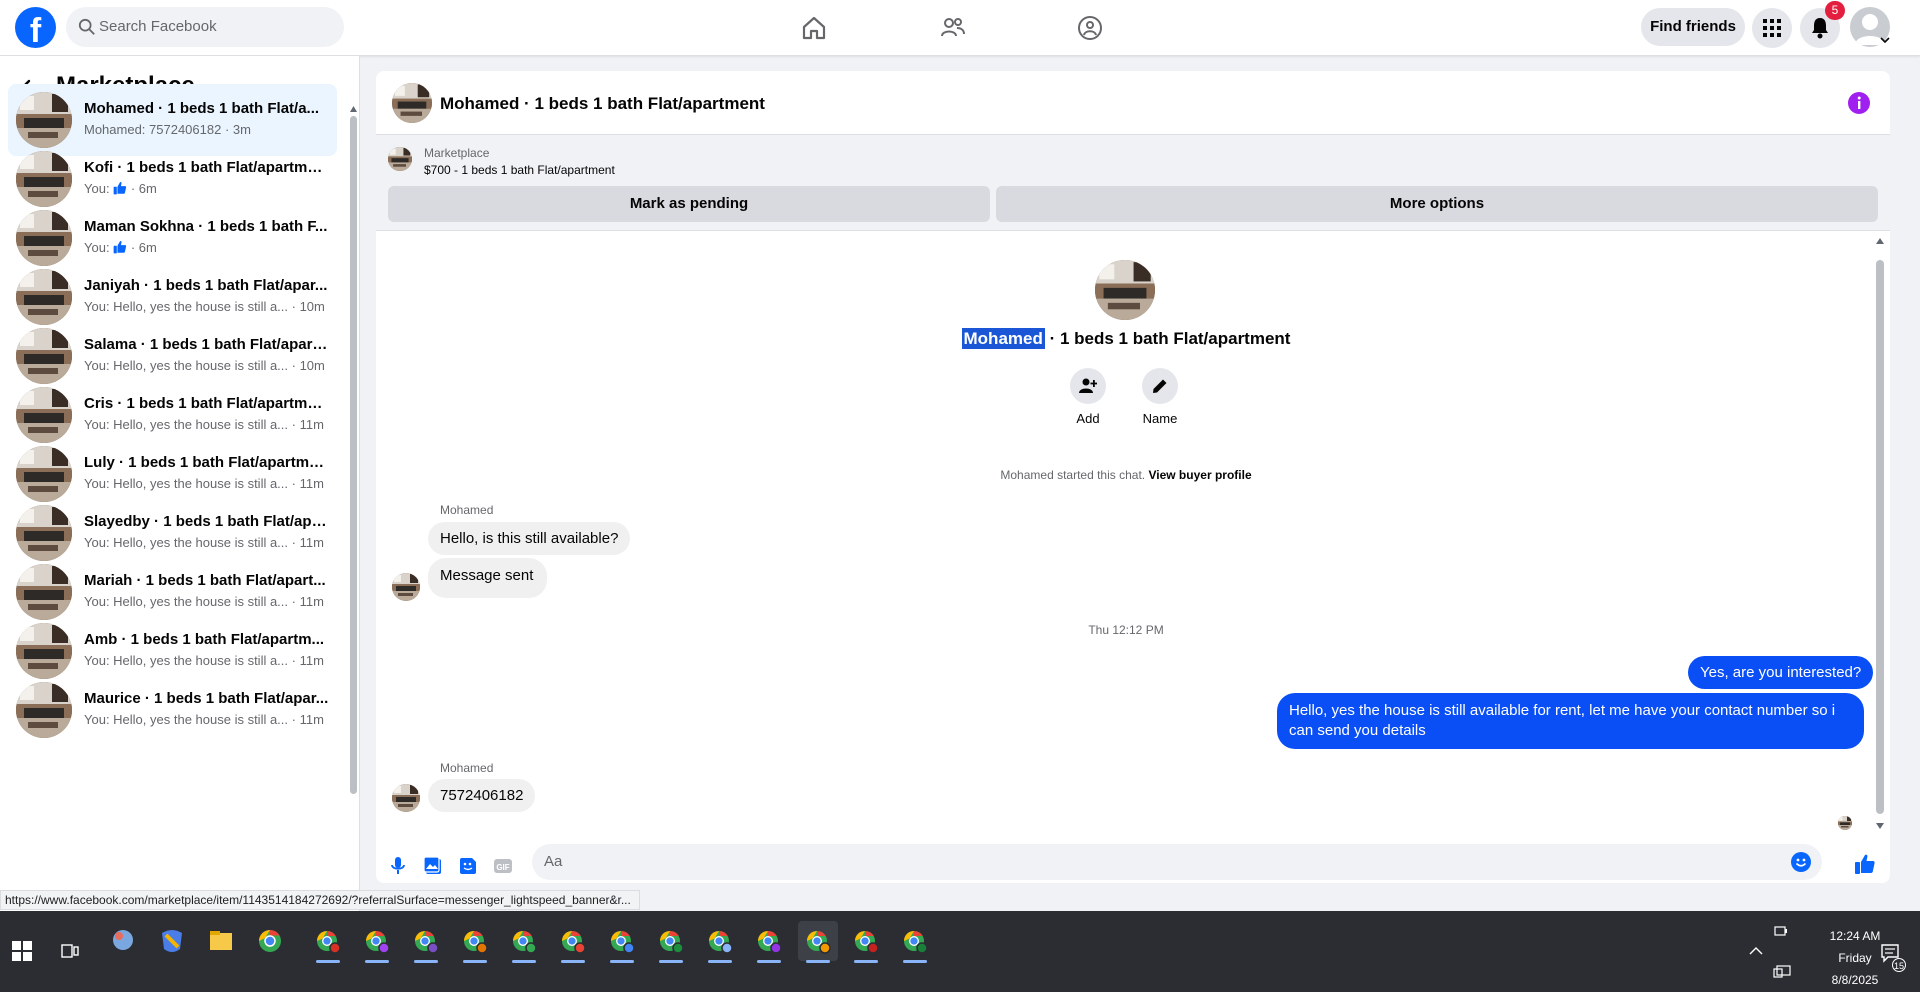 This screenshot has width=1920, height=992. What do you see at coordinates (814, 28) in the screenshot?
I see `home-icon` at bounding box center [814, 28].